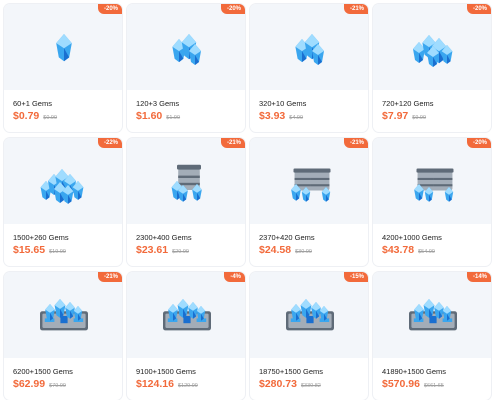 The width and height of the screenshot is (493, 400). What do you see at coordinates (291, 371) in the screenshot?
I see `product-name: 18750+1500 Gems` at bounding box center [291, 371].